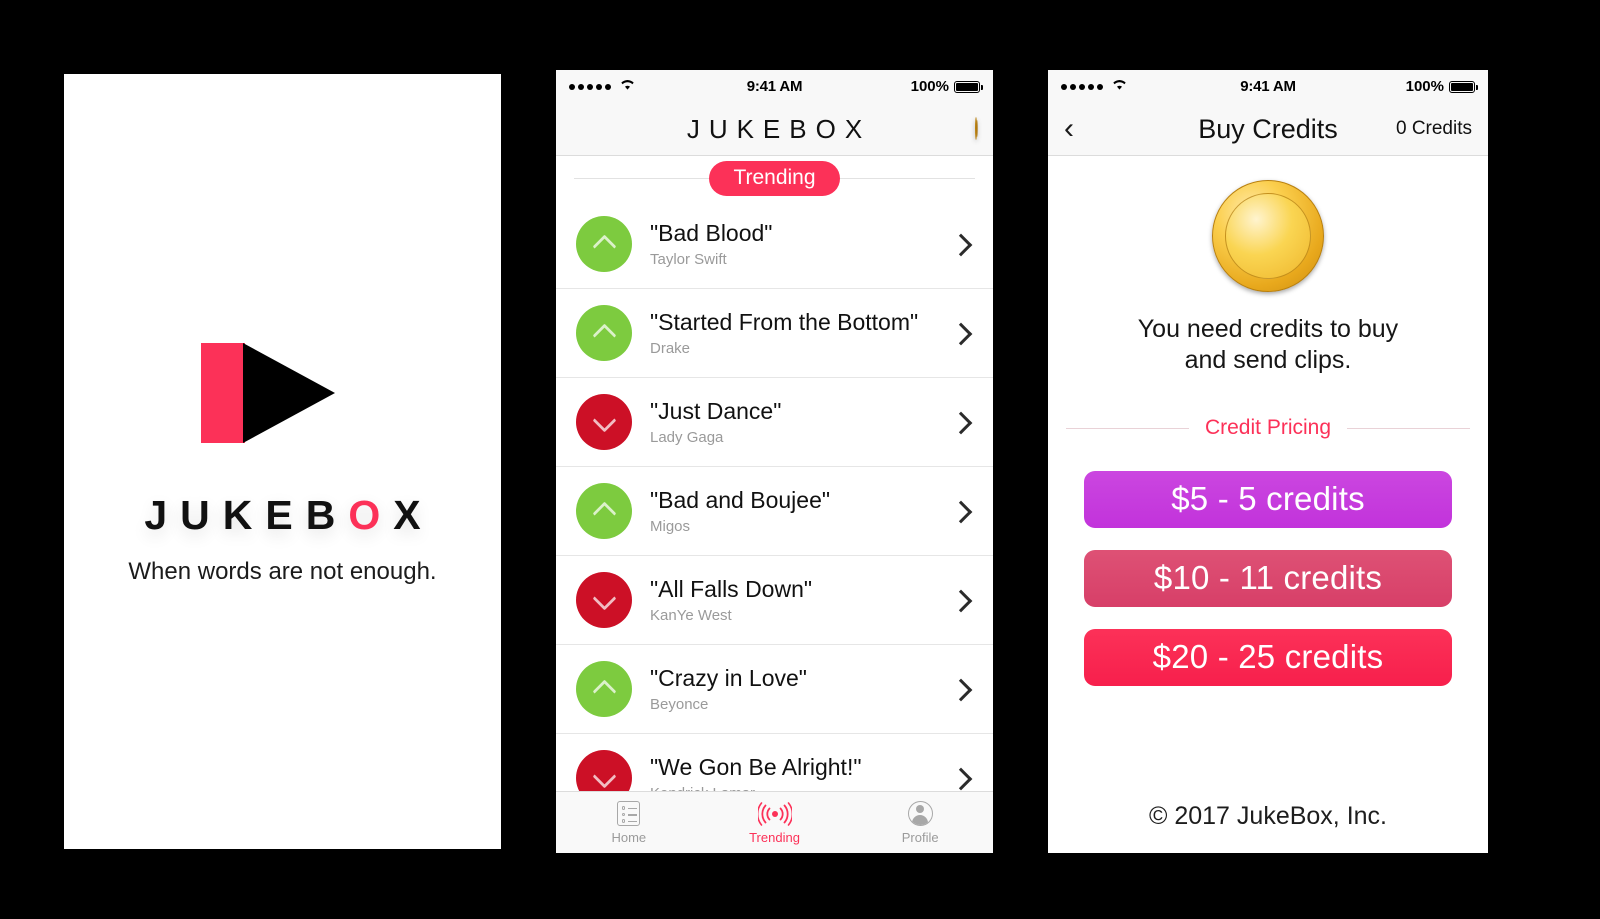  Describe the element at coordinates (779, 128) in the screenshot. I see `page-title: JUKEBOX` at that location.